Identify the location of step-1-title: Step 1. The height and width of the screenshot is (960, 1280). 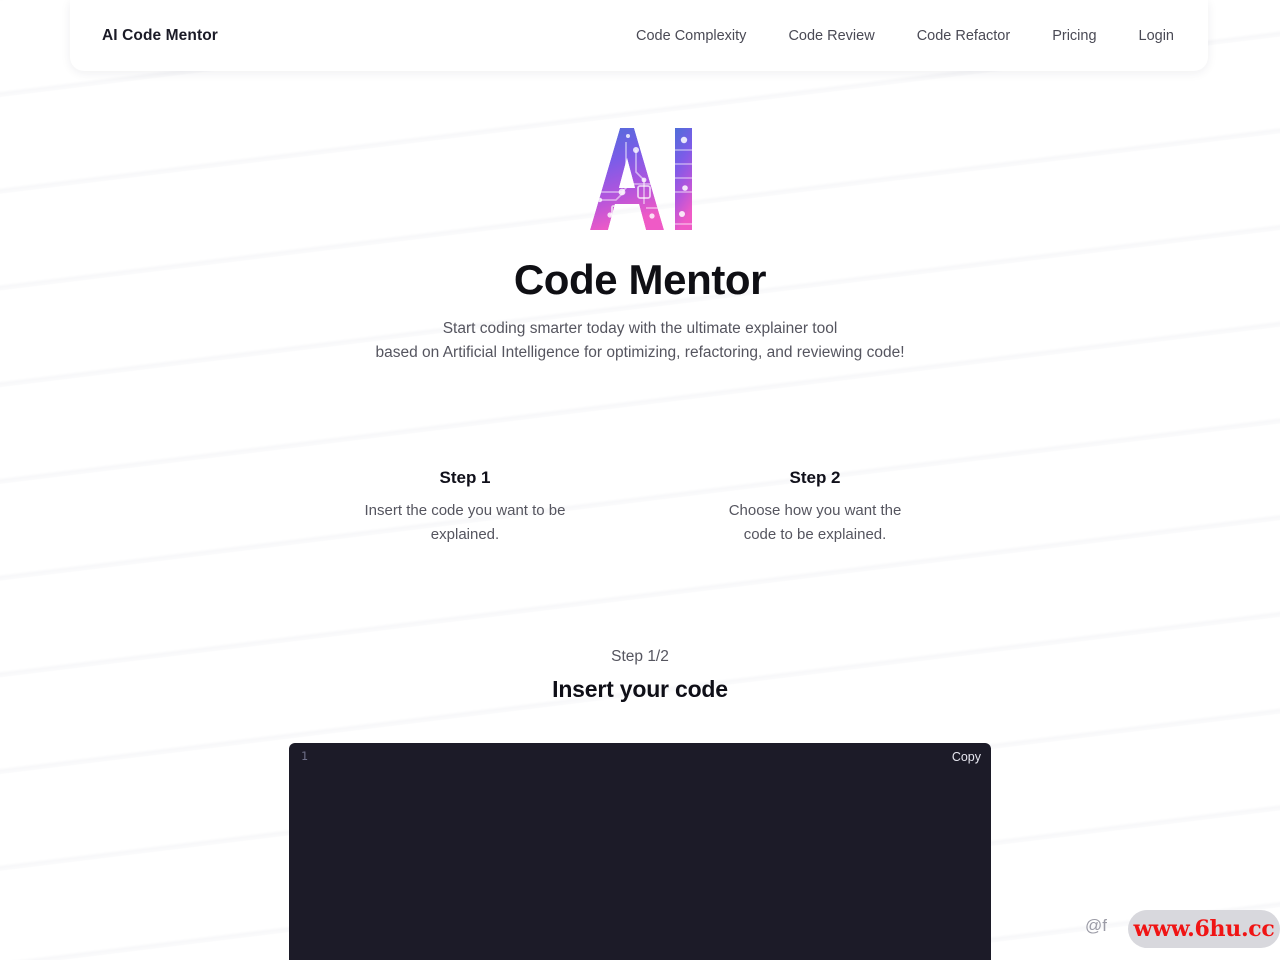
(465, 477).